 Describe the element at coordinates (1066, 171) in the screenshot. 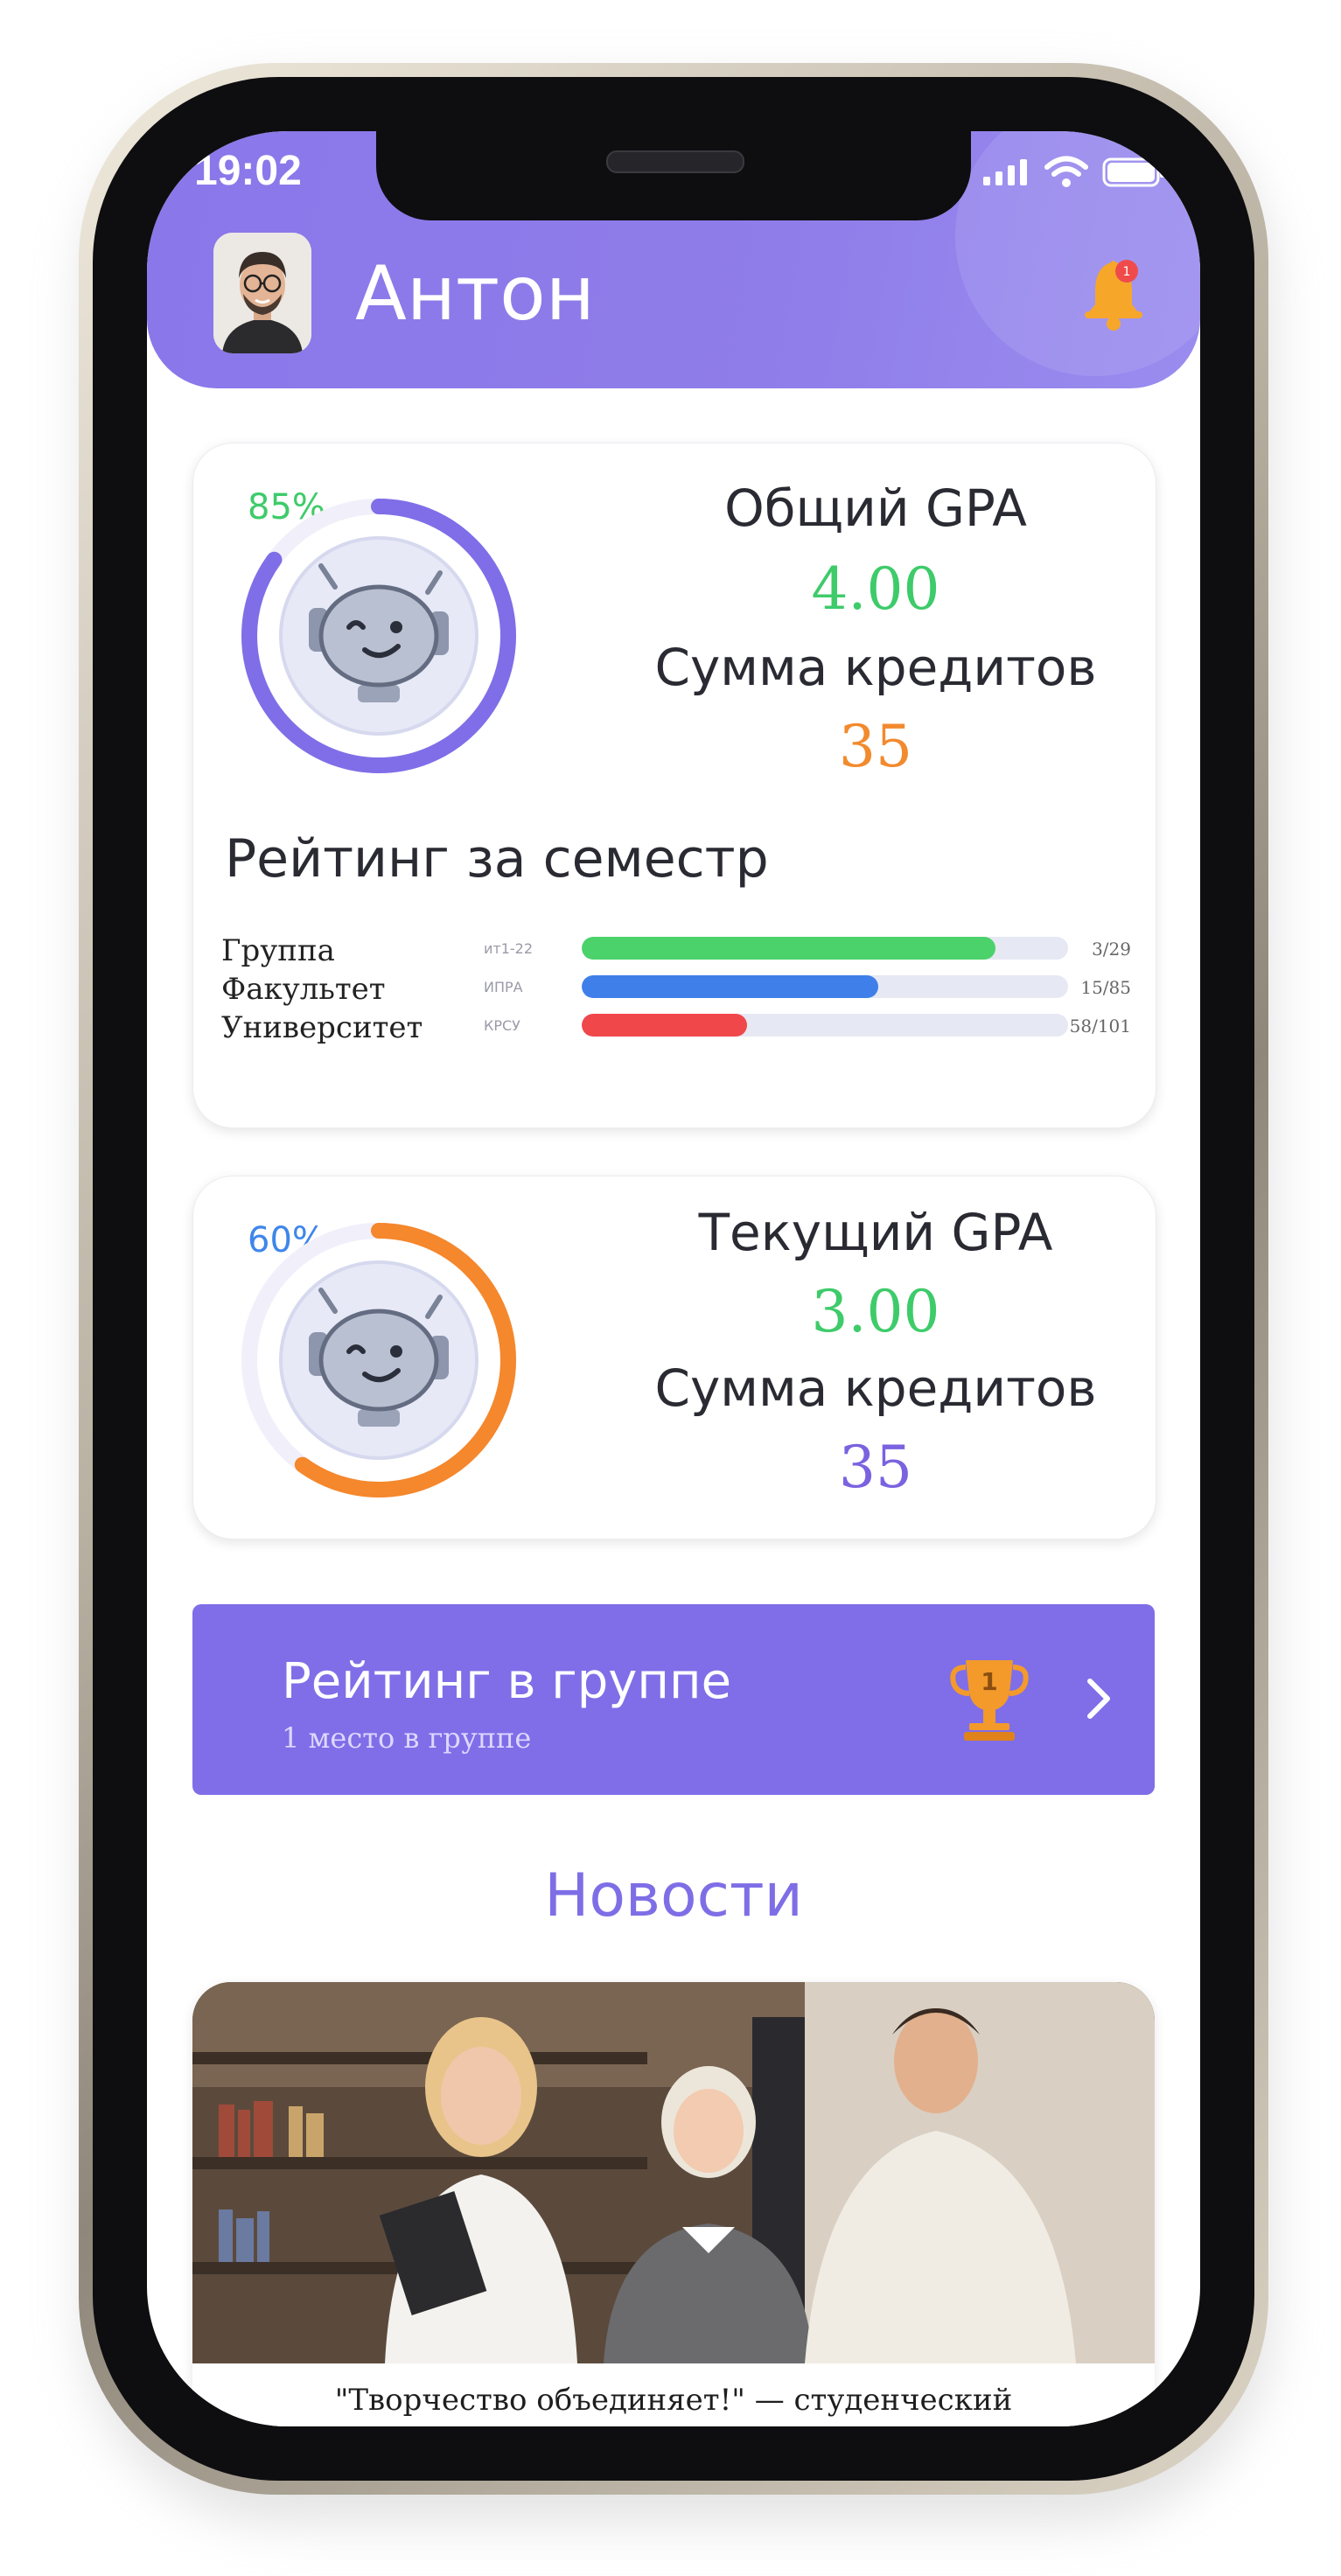

I see `wifi-icon` at that location.